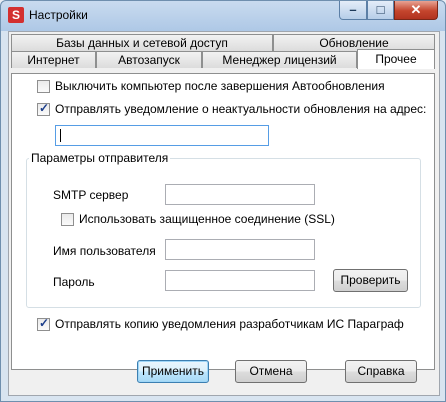  Describe the element at coordinates (240, 249) in the screenshot. I see `username-input` at that location.